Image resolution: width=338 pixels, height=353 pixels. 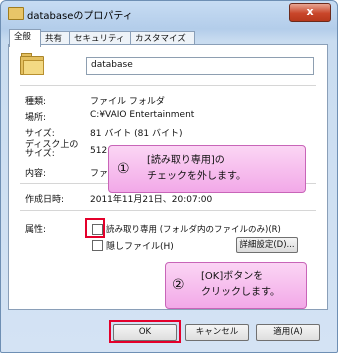 I want to click on location-value: C:¥VAIO Entertainment, so click(x=142, y=115).